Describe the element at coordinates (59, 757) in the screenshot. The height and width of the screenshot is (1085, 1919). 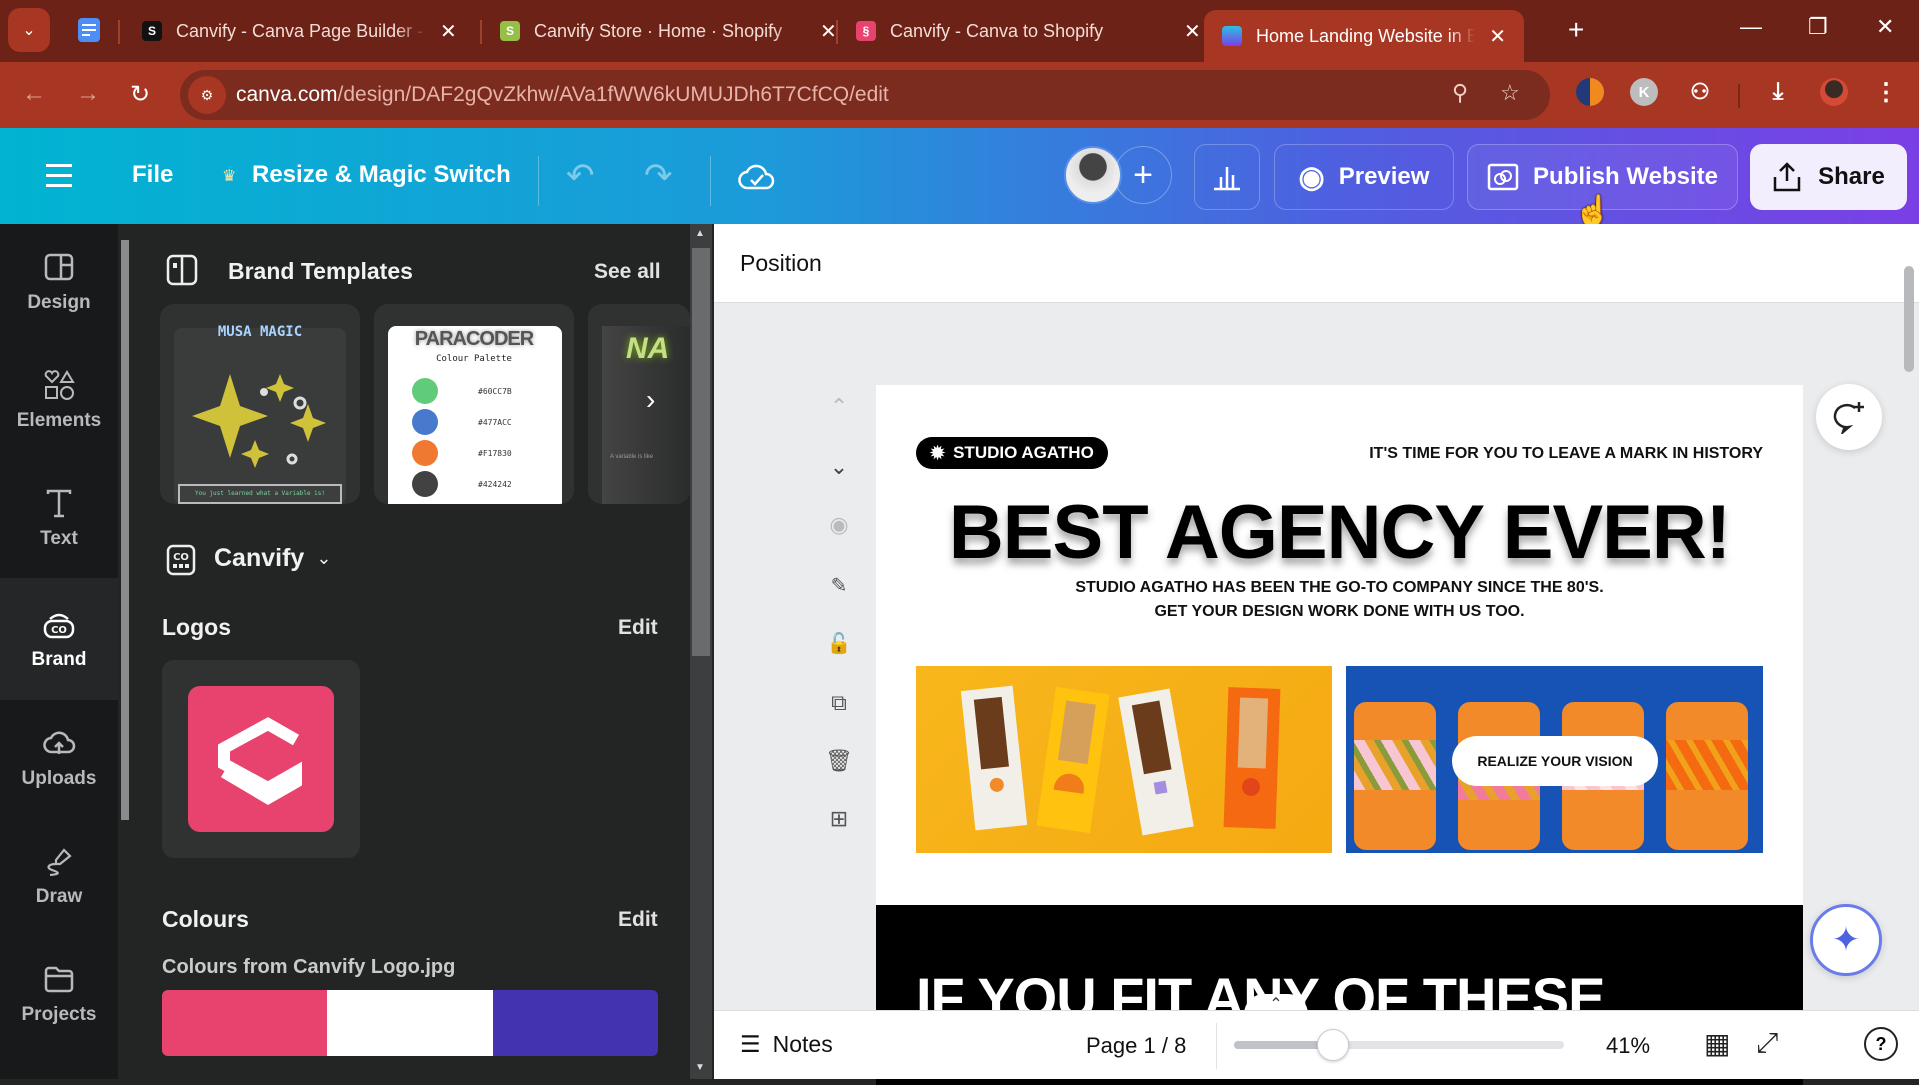
I see `rail-item-uploads: Uploads` at that location.